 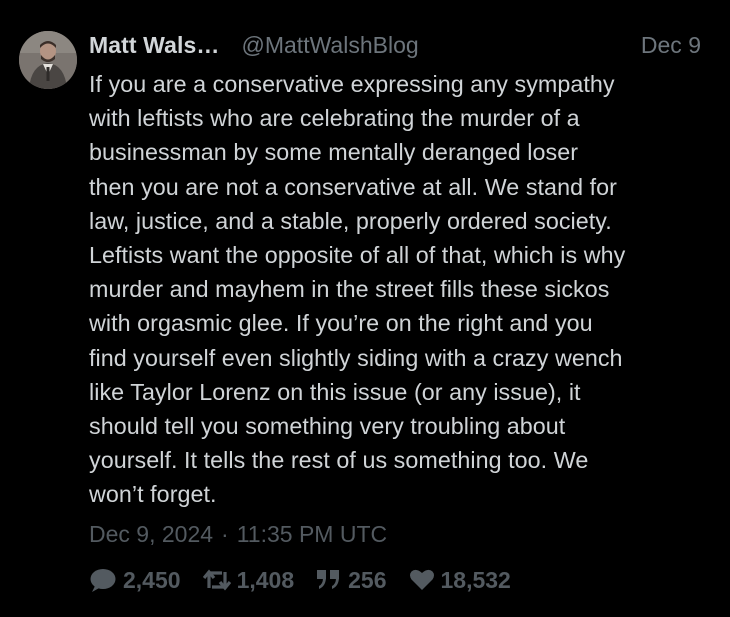 What do you see at coordinates (152, 579) in the screenshot?
I see `reply-count: 2,450` at bounding box center [152, 579].